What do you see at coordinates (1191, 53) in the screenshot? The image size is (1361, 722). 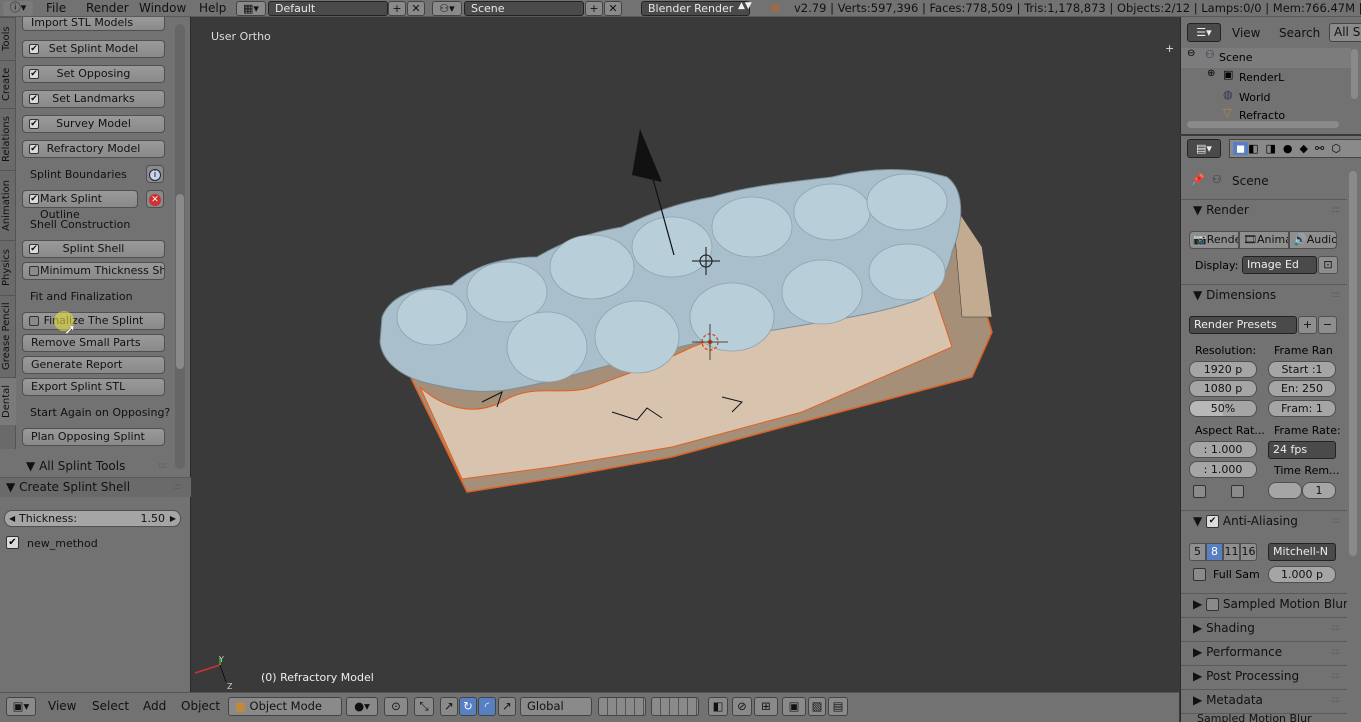 I see `collapse-icon: ⊖` at bounding box center [1191, 53].